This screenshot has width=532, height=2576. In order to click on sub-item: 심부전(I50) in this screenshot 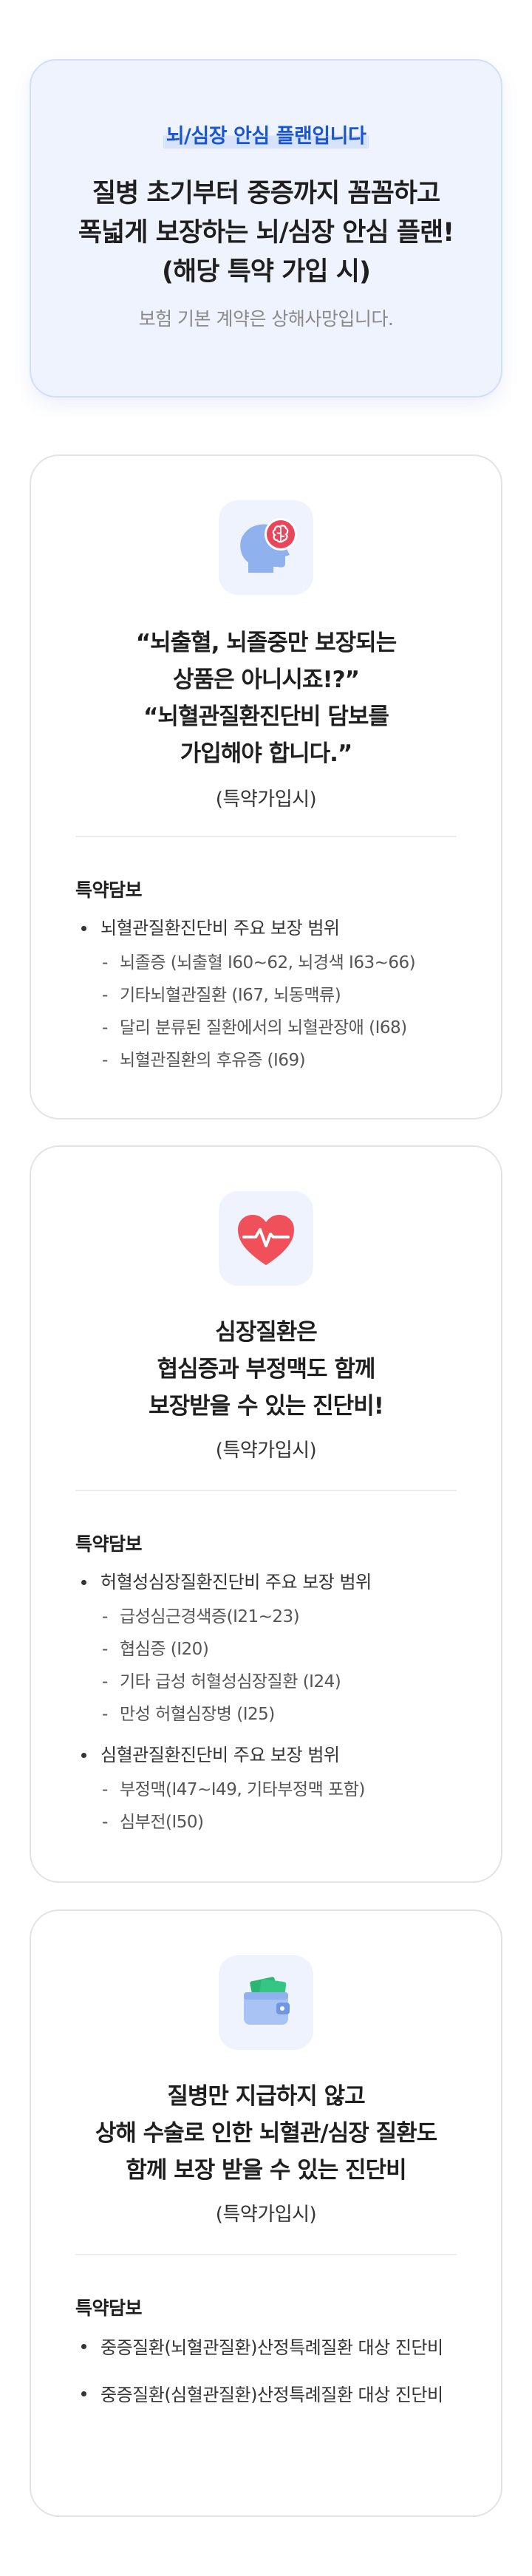, I will do `click(269, 1822)`.